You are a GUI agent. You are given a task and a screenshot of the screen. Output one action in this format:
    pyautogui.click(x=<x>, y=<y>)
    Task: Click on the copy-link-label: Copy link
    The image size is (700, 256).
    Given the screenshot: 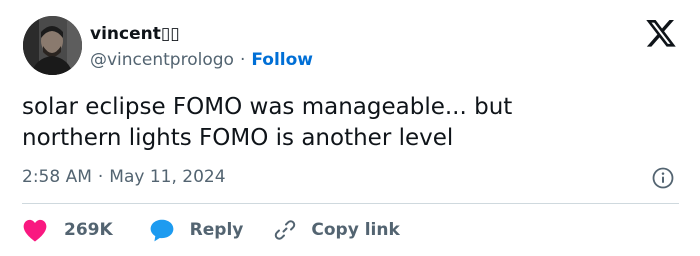 What is the action you would take?
    pyautogui.click(x=355, y=230)
    